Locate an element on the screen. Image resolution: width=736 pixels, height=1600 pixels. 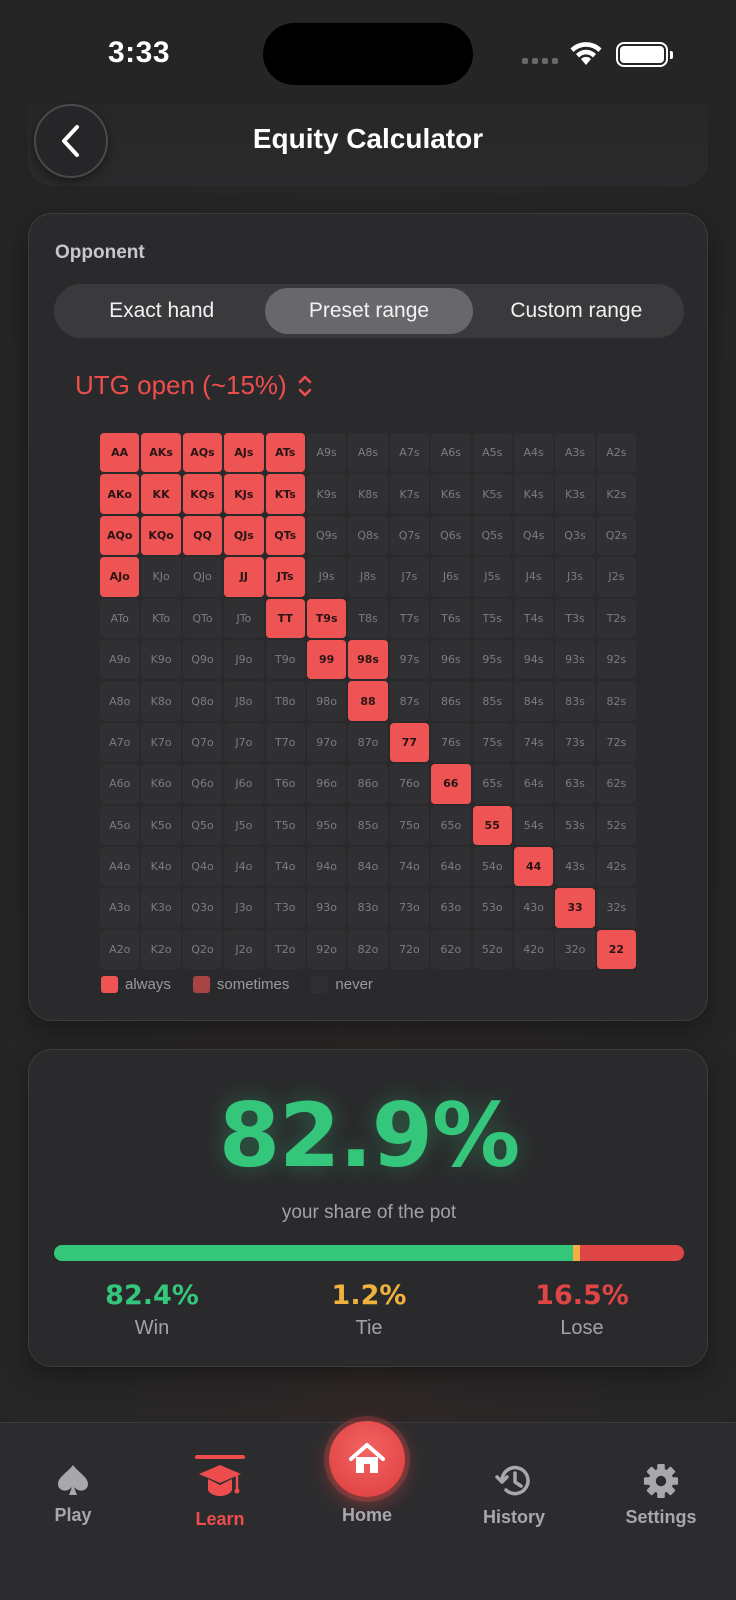
range-cell: 84o is located at coordinates (368, 866).